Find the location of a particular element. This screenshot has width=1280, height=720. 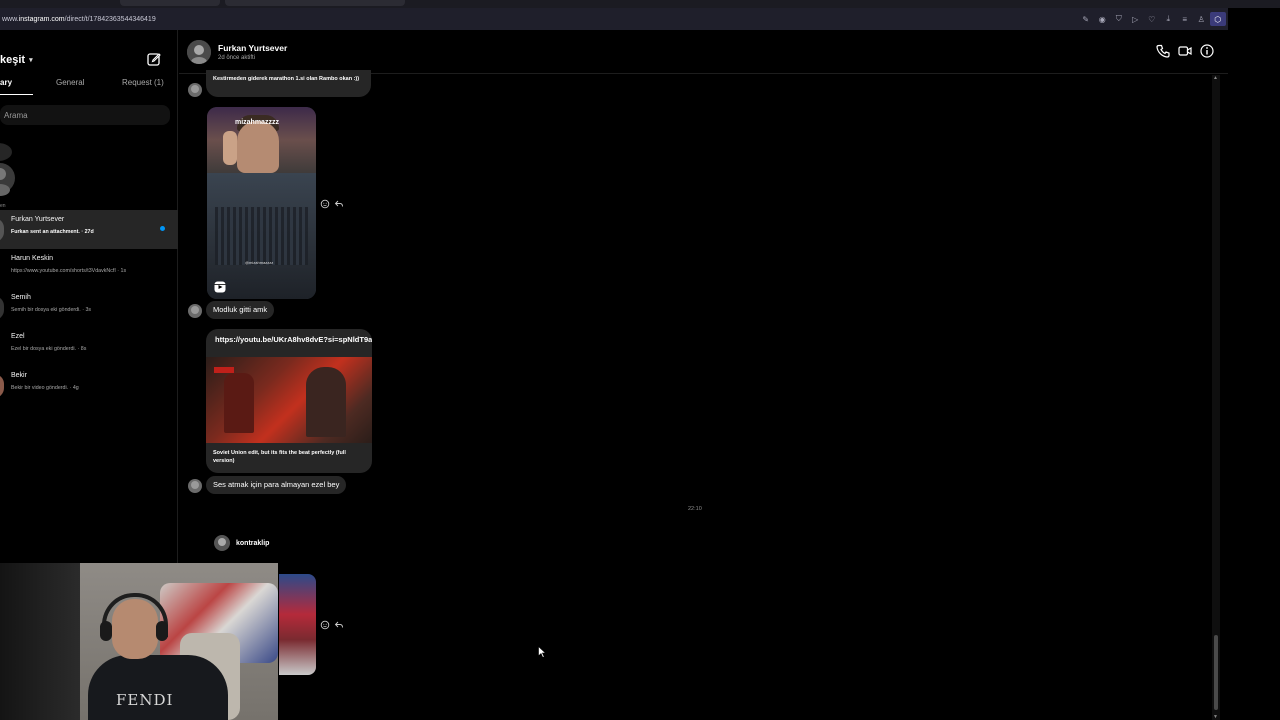

conversation-name: Semih is located at coordinates (21, 297).